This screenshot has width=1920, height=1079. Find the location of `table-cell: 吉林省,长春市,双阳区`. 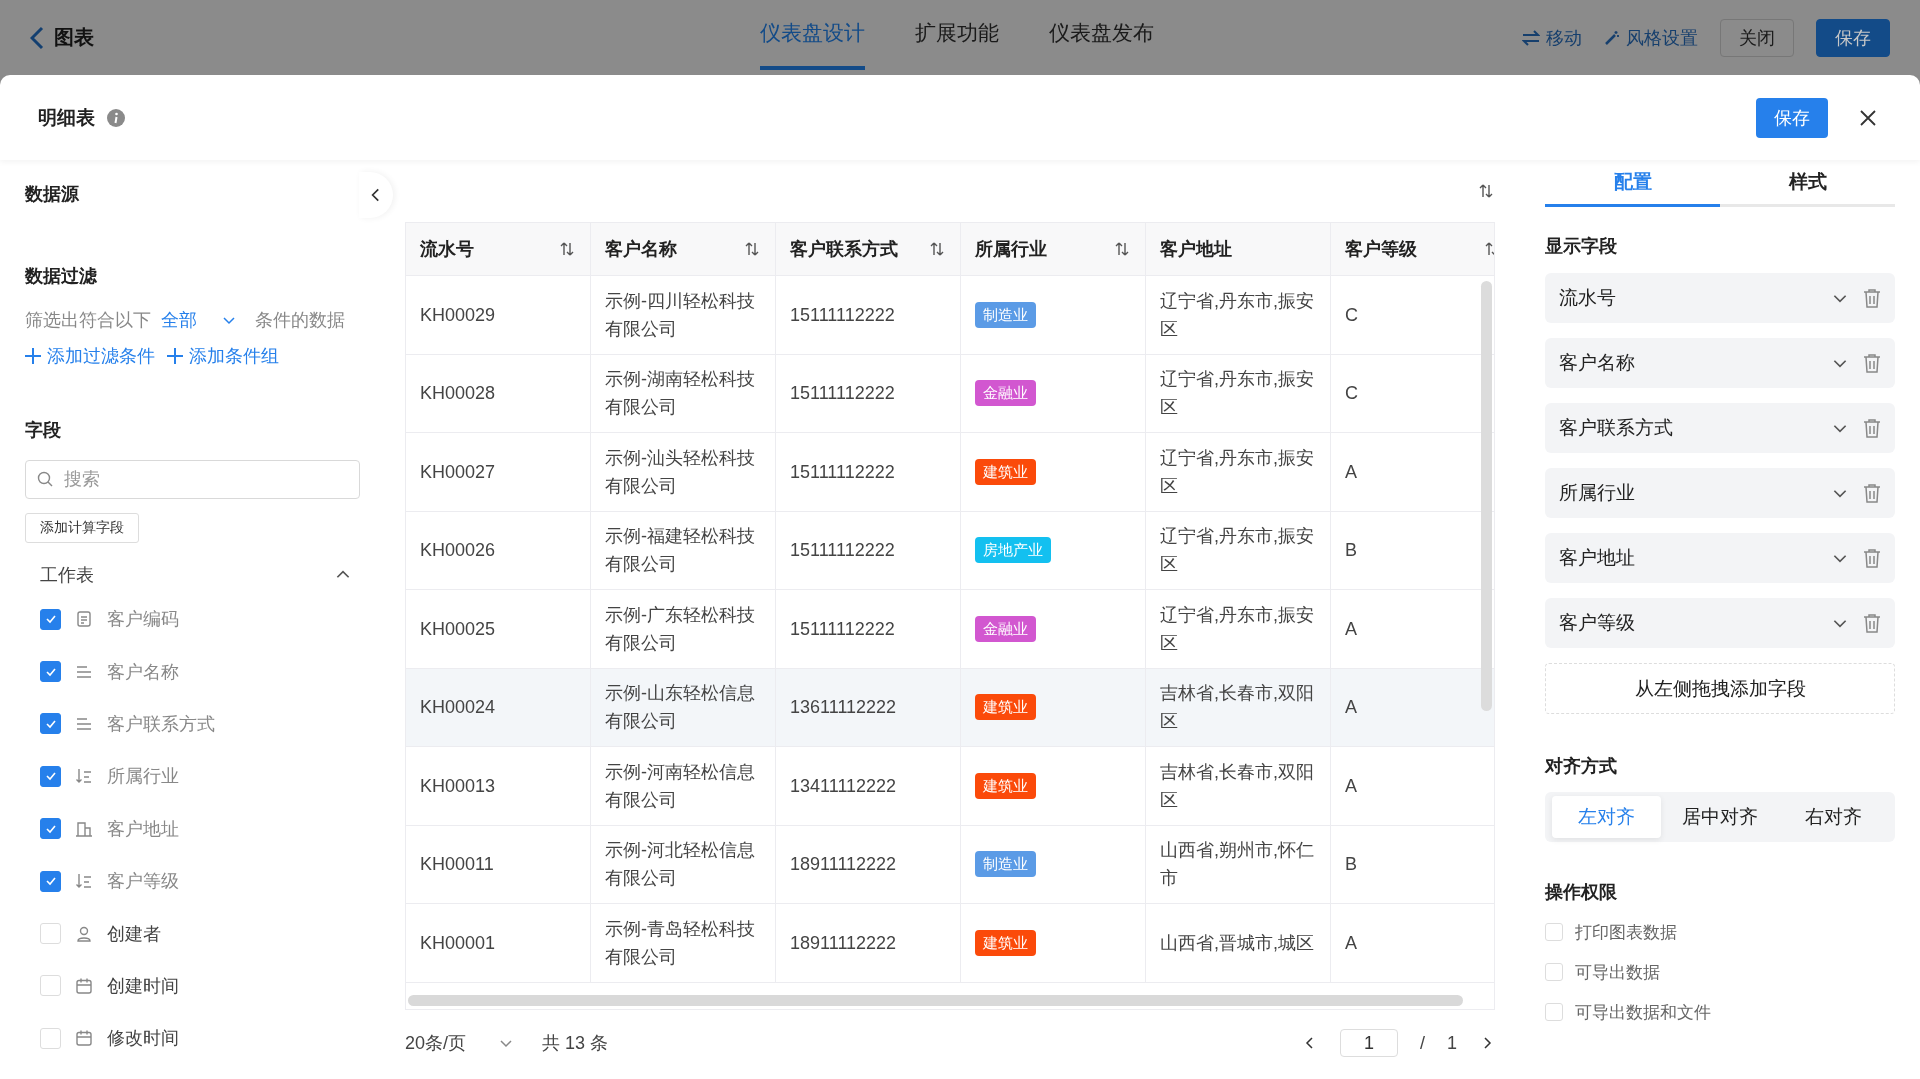

table-cell: 吉林省,长春市,双阳区 is located at coordinates (1238, 786).